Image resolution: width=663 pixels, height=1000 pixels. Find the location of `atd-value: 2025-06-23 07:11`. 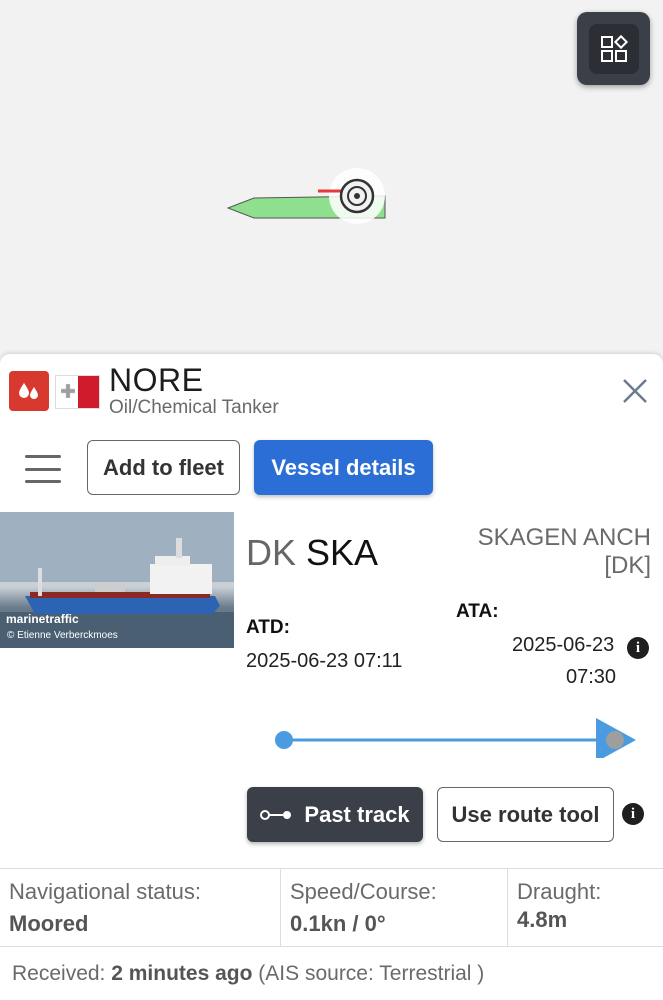

atd-value: 2025-06-23 07:11 is located at coordinates (324, 661).